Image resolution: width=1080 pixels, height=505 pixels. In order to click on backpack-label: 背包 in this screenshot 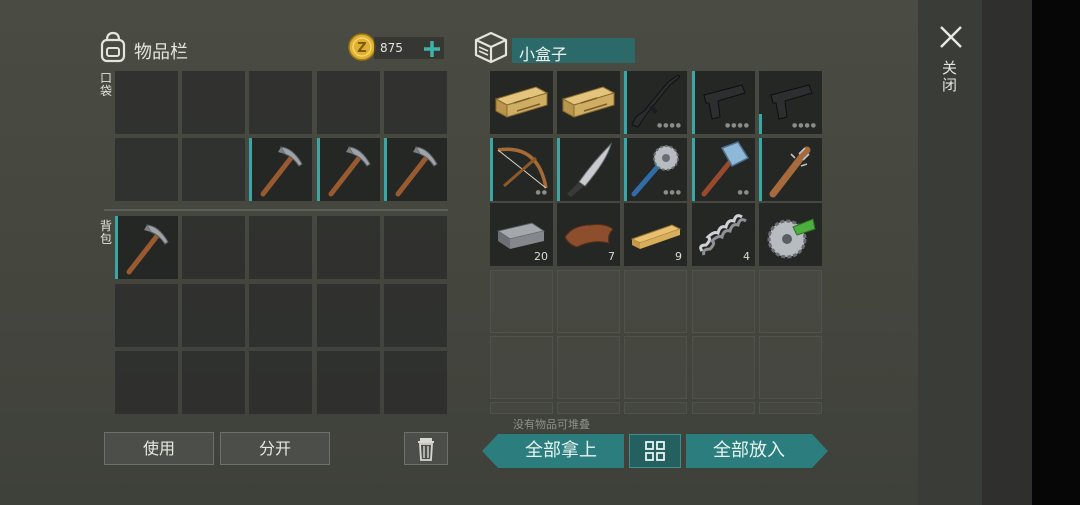, I will do `click(106, 232)`.